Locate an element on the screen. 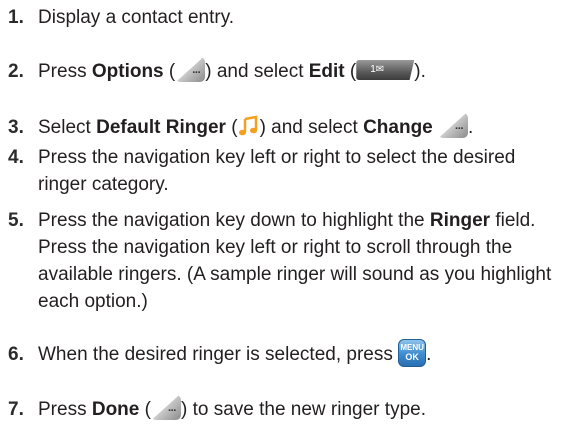 This screenshot has width=564, height=426. text-segment: ) to save the new ringer type. is located at coordinates (303, 409).